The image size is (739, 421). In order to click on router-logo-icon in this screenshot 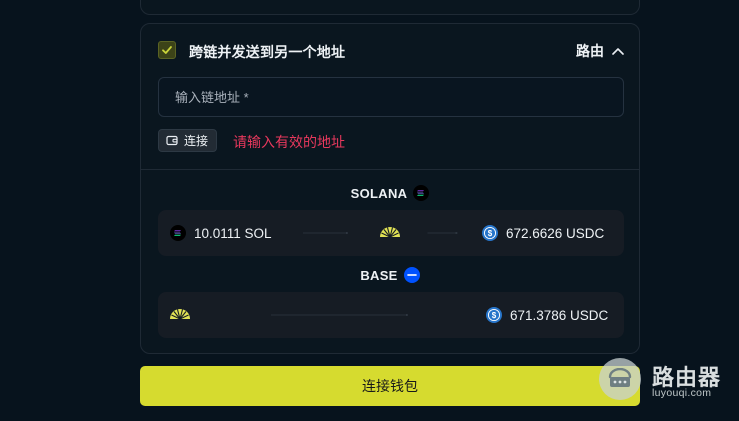, I will do `click(620, 379)`.